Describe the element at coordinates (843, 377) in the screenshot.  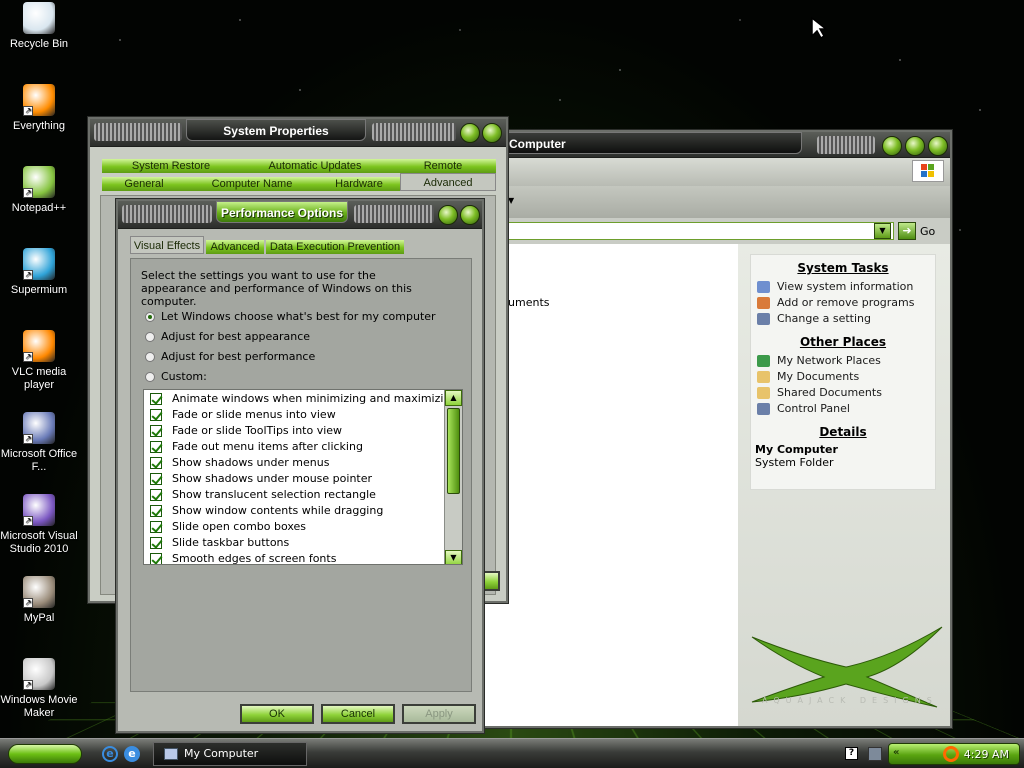
I see `task-link: My Documents` at that location.